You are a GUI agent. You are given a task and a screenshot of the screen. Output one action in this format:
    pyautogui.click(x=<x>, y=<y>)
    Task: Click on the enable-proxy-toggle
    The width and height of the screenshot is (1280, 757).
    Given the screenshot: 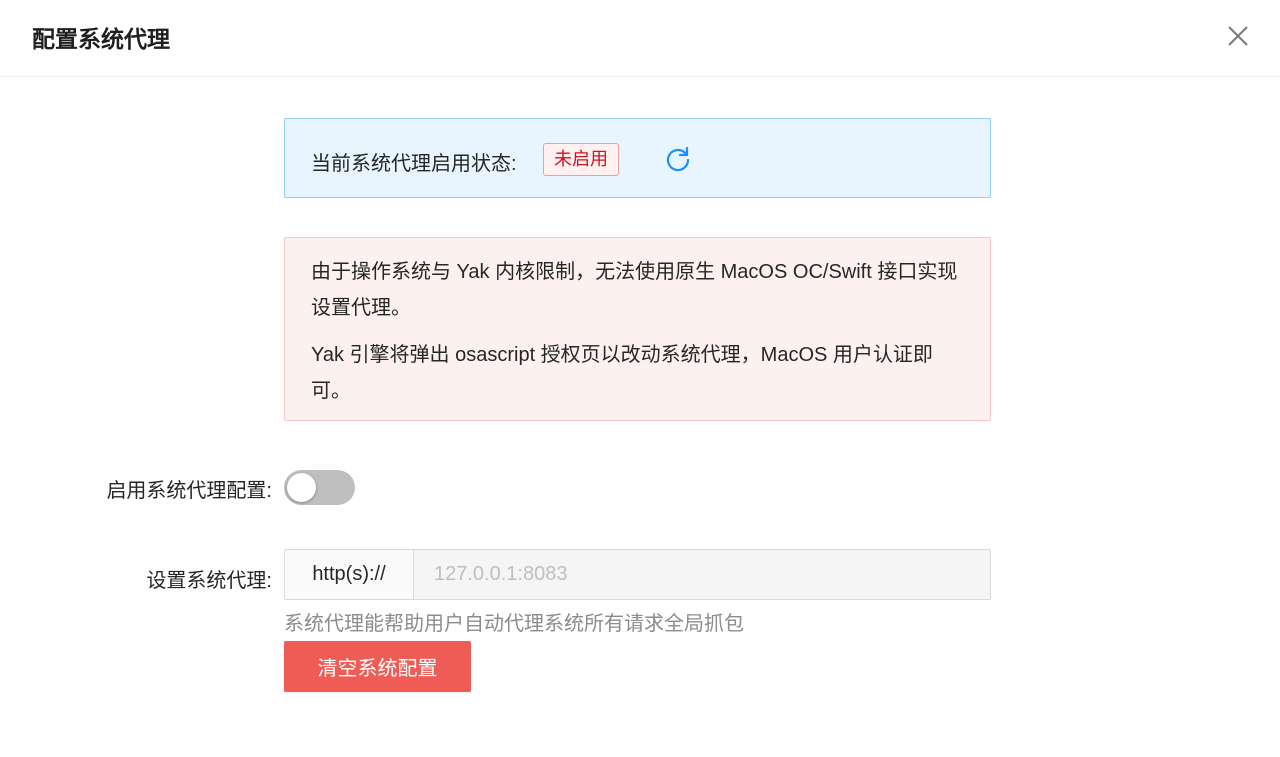 What is the action you would take?
    pyautogui.click(x=319, y=487)
    